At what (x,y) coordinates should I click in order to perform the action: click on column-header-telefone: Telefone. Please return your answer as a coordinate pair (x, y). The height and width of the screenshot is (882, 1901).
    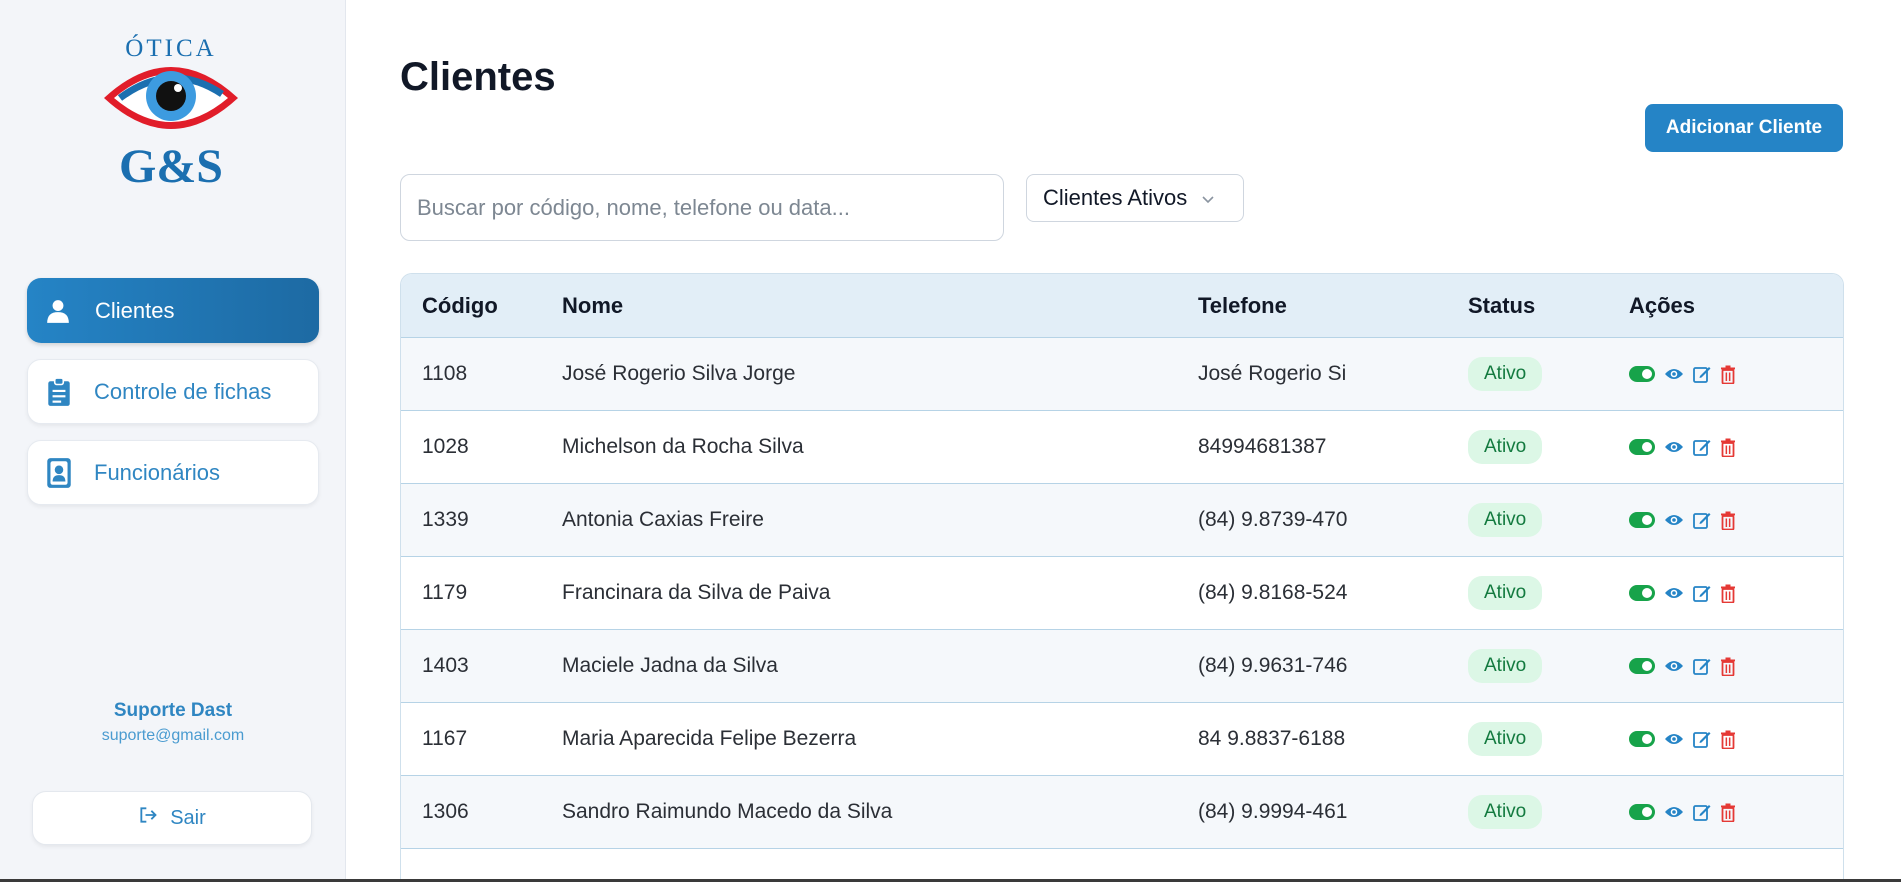
    Looking at the image, I should click on (1333, 306).